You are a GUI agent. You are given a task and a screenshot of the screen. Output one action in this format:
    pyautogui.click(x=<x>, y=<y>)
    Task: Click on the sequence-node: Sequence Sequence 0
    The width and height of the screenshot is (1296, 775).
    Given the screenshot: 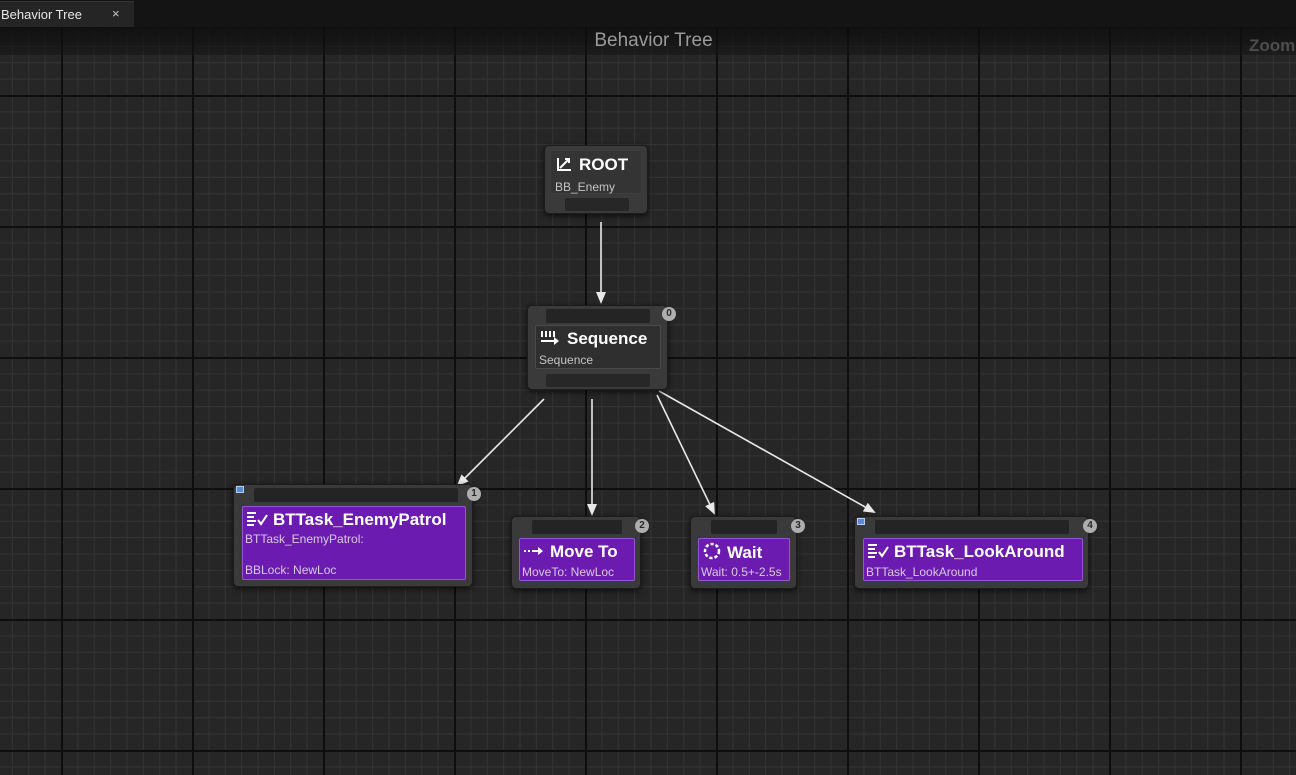 What is the action you would take?
    pyautogui.click(x=601, y=347)
    